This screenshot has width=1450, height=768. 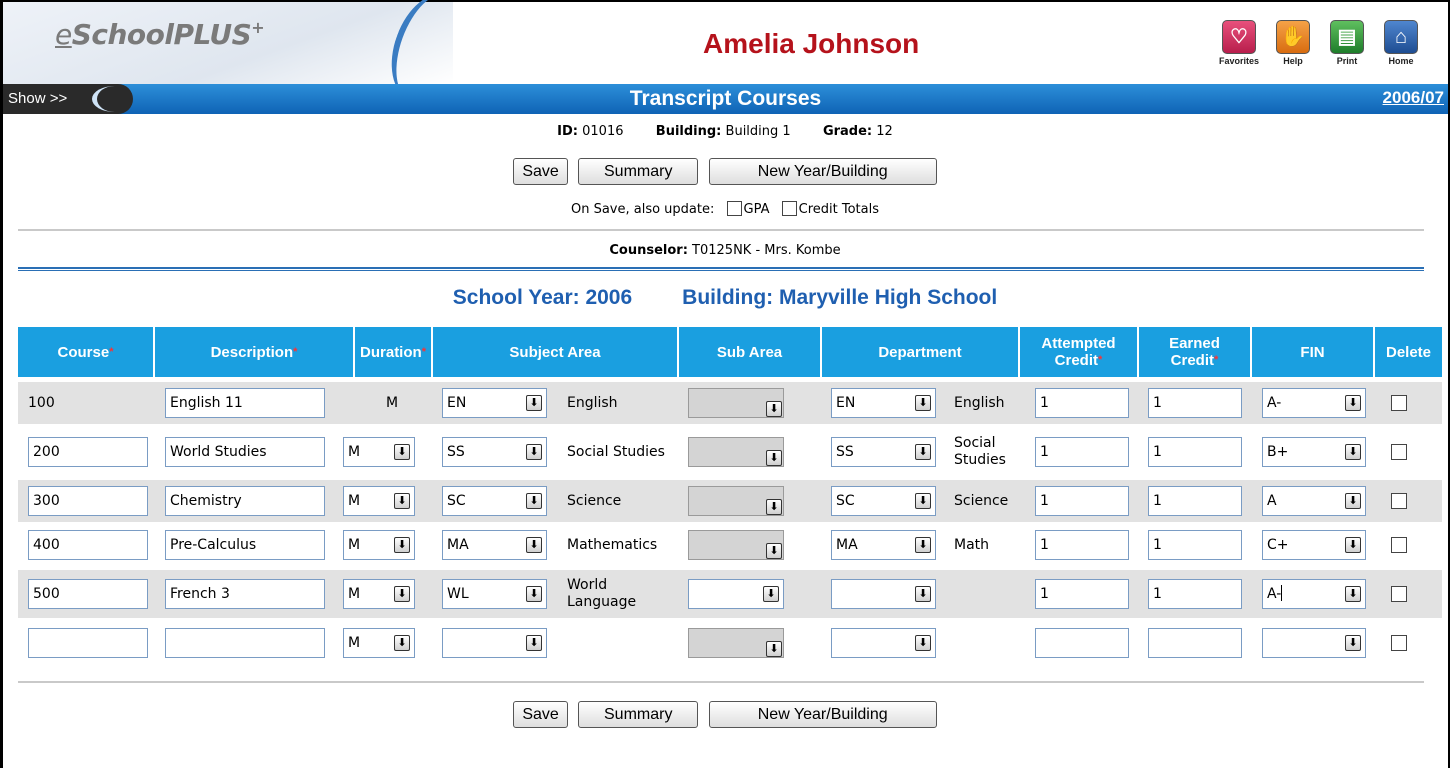 What do you see at coordinates (254, 352) in the screenshot?
I see `column-header-description: Description *` at bounding box center [254, 352].